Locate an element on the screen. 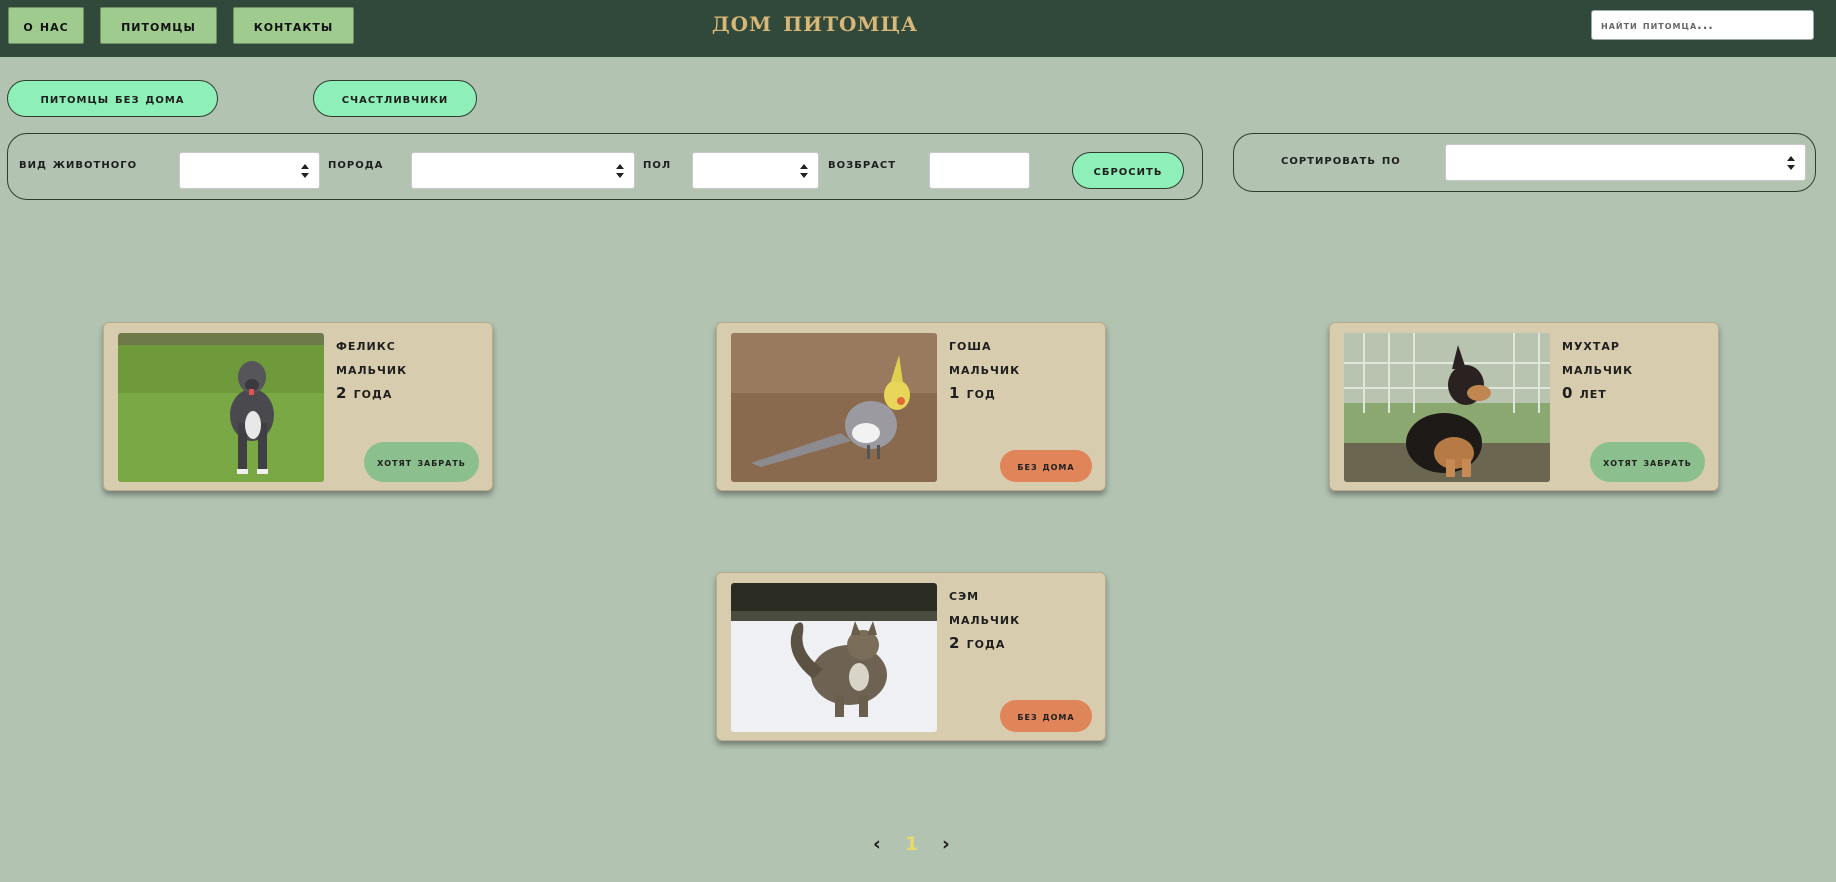  nav-pets-button: питомцы is located at coordinates (158, 25).